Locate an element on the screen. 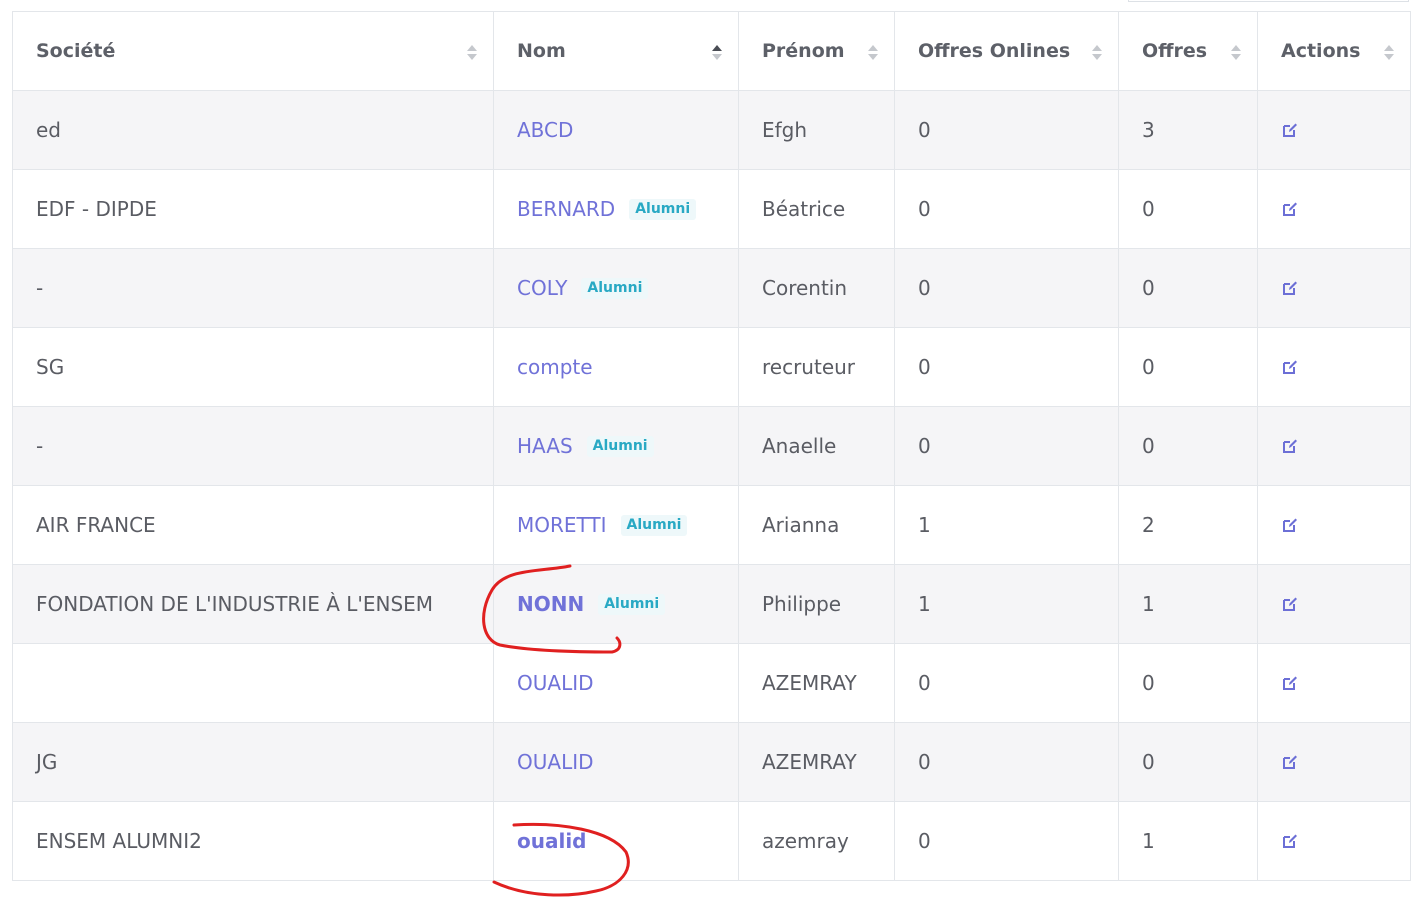 The width and height of the screenshot is (1411, 902). cell-nom: ABCD is located at coordinates (616, 130).